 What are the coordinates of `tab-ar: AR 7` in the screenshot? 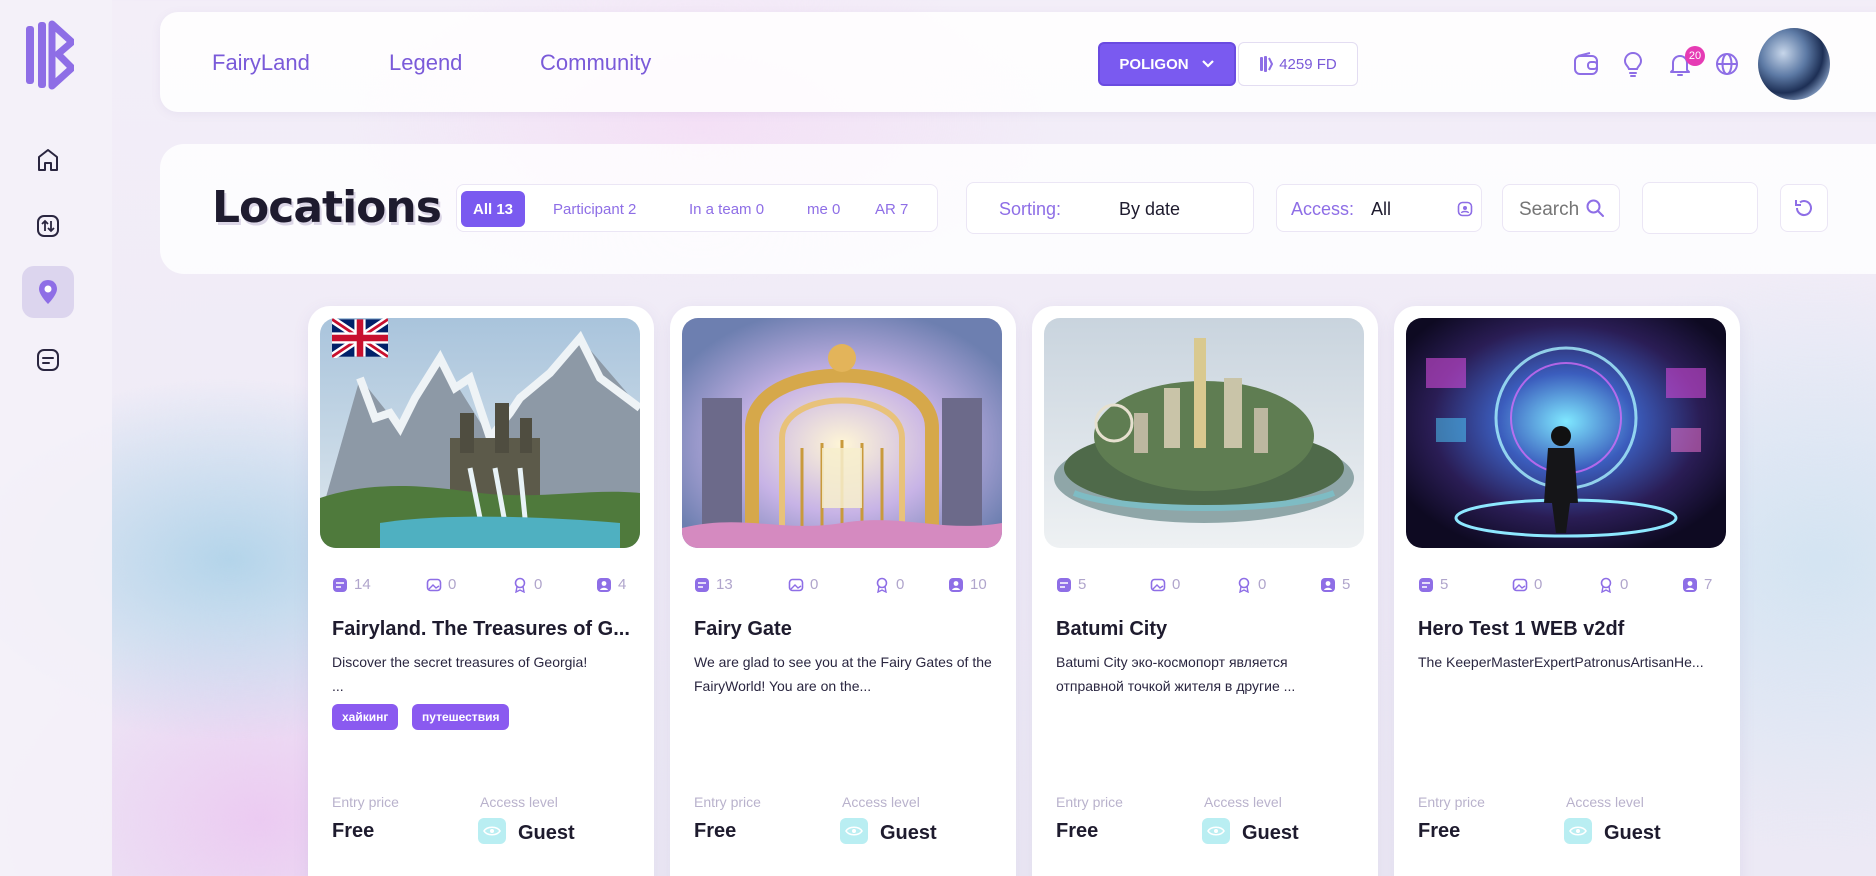 It's located at (891, 209).